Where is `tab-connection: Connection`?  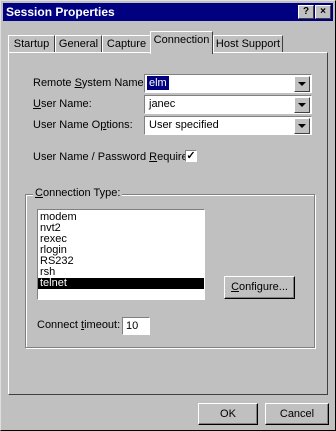 tab-connection: Connection is located at coordinates (181, 42).